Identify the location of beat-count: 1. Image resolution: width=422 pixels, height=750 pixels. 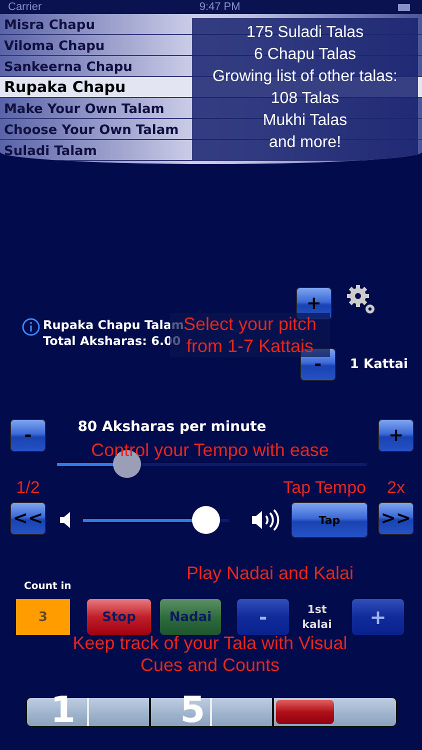
(63, 710).